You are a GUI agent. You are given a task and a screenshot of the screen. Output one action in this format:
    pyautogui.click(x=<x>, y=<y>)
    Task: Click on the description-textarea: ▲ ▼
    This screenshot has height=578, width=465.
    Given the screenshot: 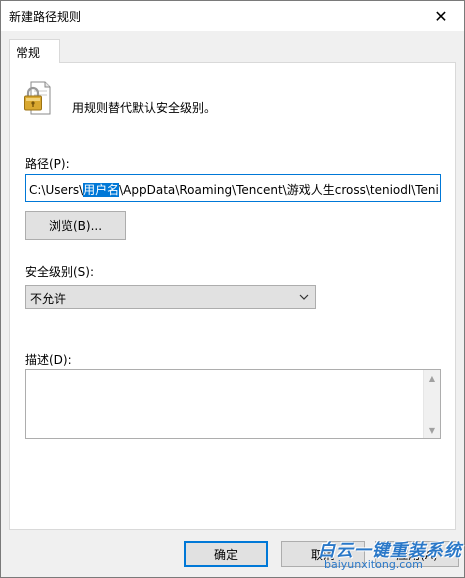 What is the action you would take?
    pyautogui.click(x=233, y=404)
    